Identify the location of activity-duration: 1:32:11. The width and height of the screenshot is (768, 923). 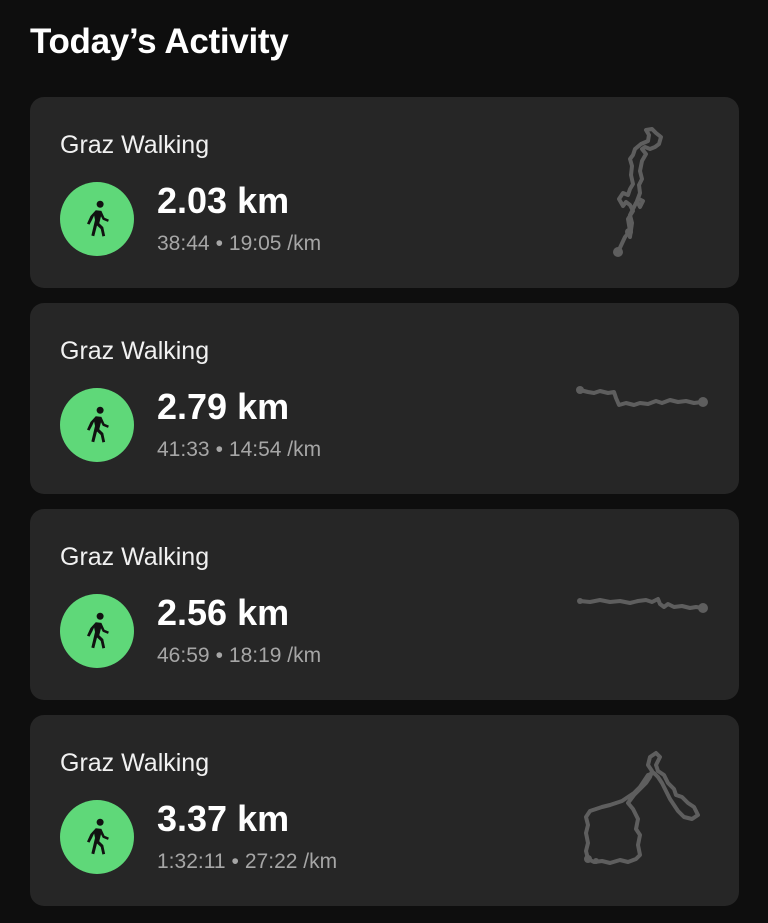
(191, 861).